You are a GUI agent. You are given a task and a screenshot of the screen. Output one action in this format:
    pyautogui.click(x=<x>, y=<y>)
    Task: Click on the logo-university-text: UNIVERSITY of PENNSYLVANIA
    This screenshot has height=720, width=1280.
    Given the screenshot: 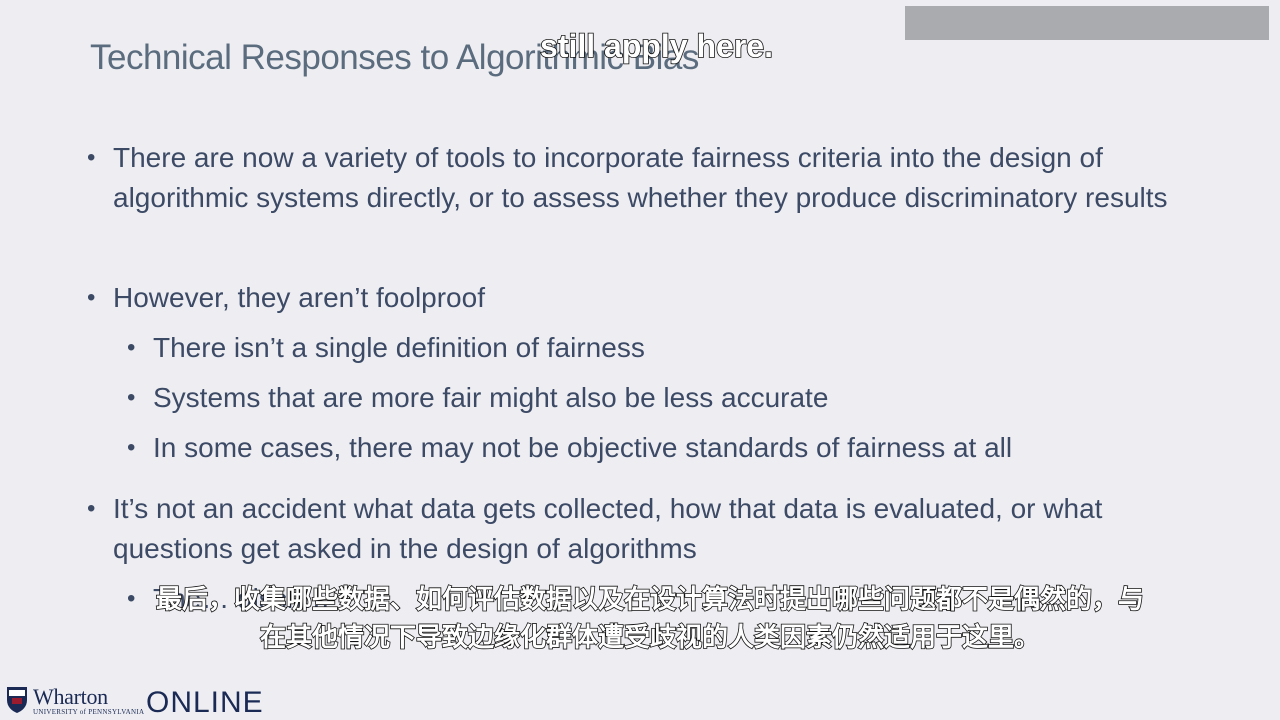 What is the action you would take?
    pyautogui.click(x=89, y=712)
    